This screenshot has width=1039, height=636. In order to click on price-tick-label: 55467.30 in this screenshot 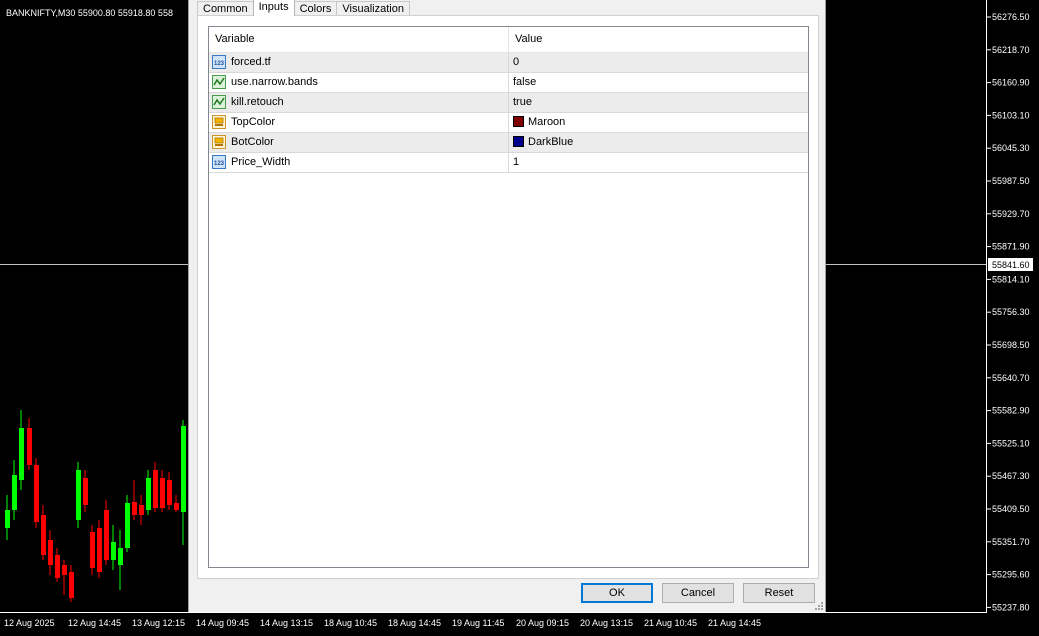, I will do `click(1011, 476)`.